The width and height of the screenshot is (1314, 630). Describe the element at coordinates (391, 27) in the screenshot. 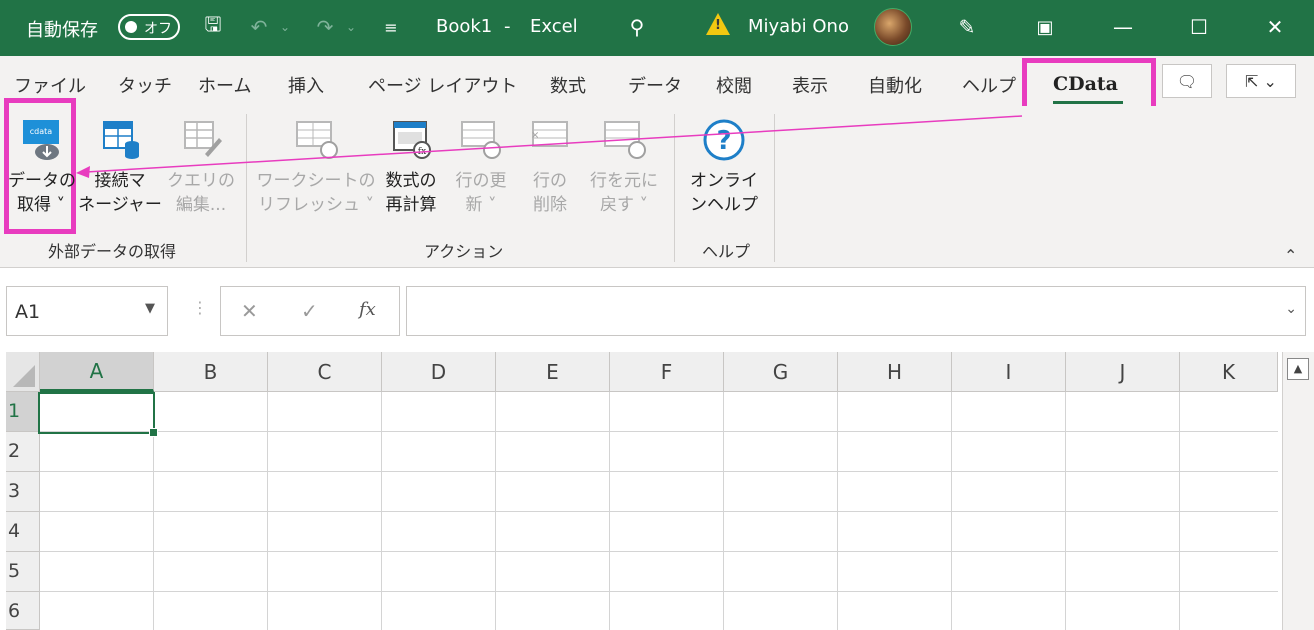

I see `customize-qat-icon: ≡` at that location.